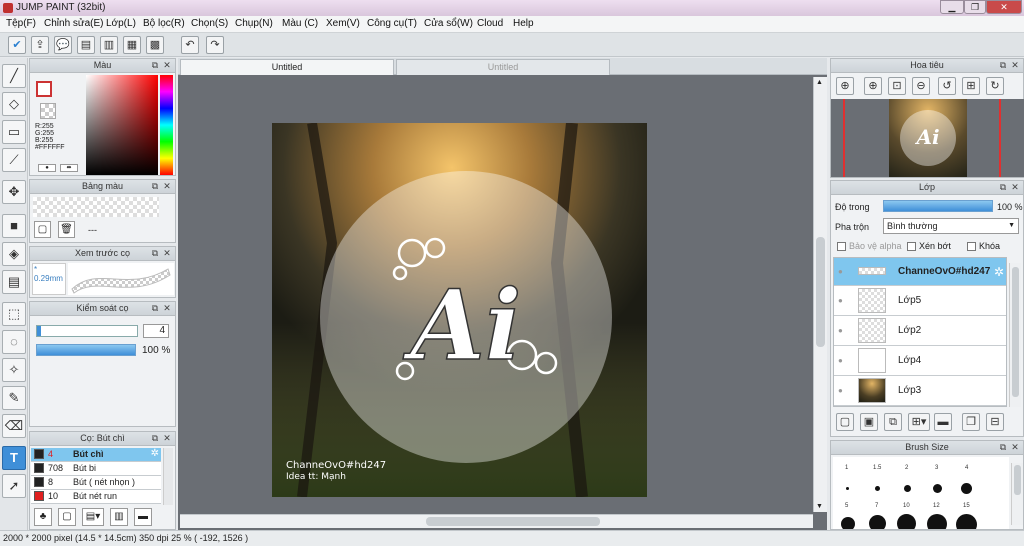 Image resolution: width=1024 pixels, height=546 pixels. What do you see at coordinates (14, 192) in the screenshot?
I see `move-tool-icon: ✥` at bounding box center [14, 192].